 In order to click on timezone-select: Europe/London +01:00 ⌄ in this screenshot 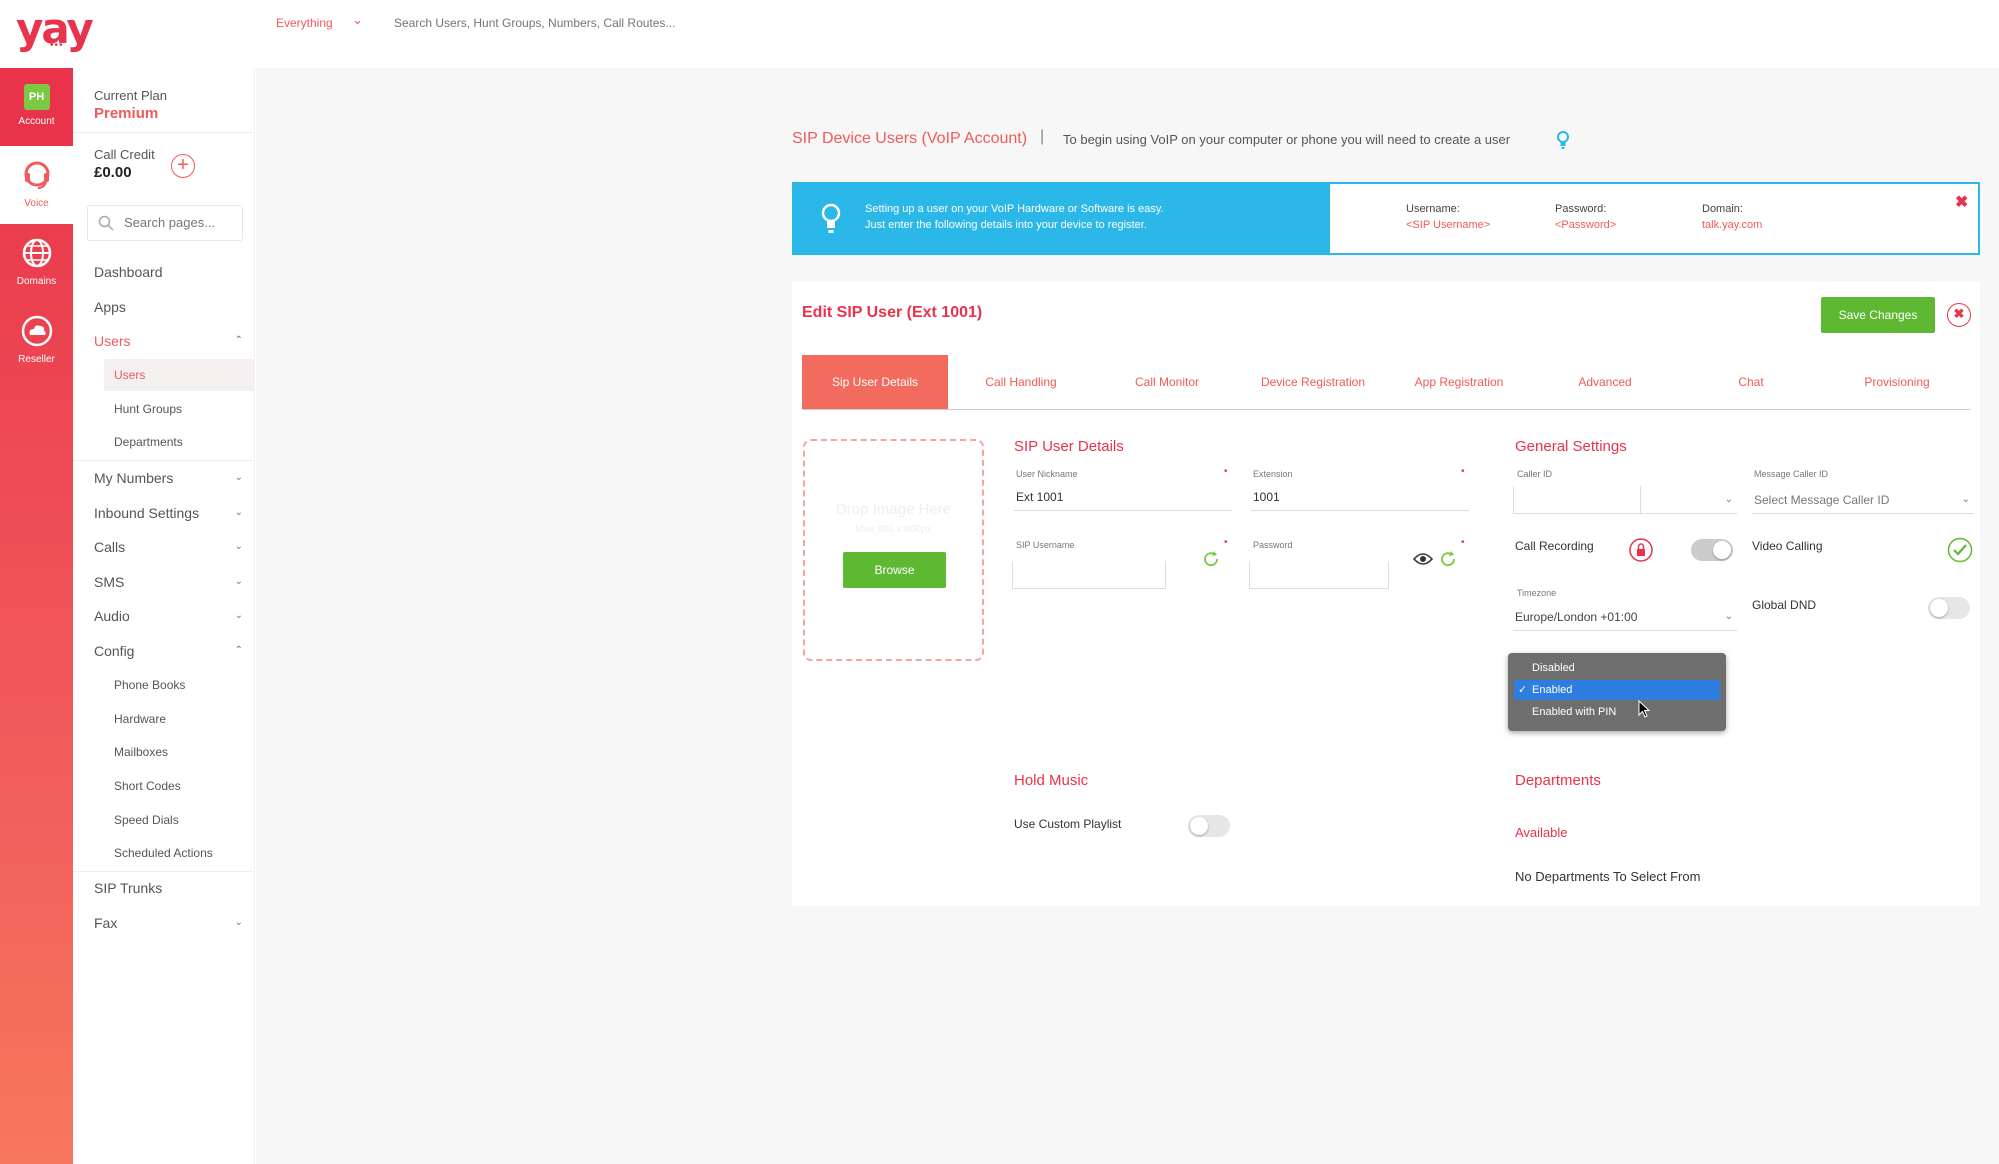, I will do `click(1625, 617)`.